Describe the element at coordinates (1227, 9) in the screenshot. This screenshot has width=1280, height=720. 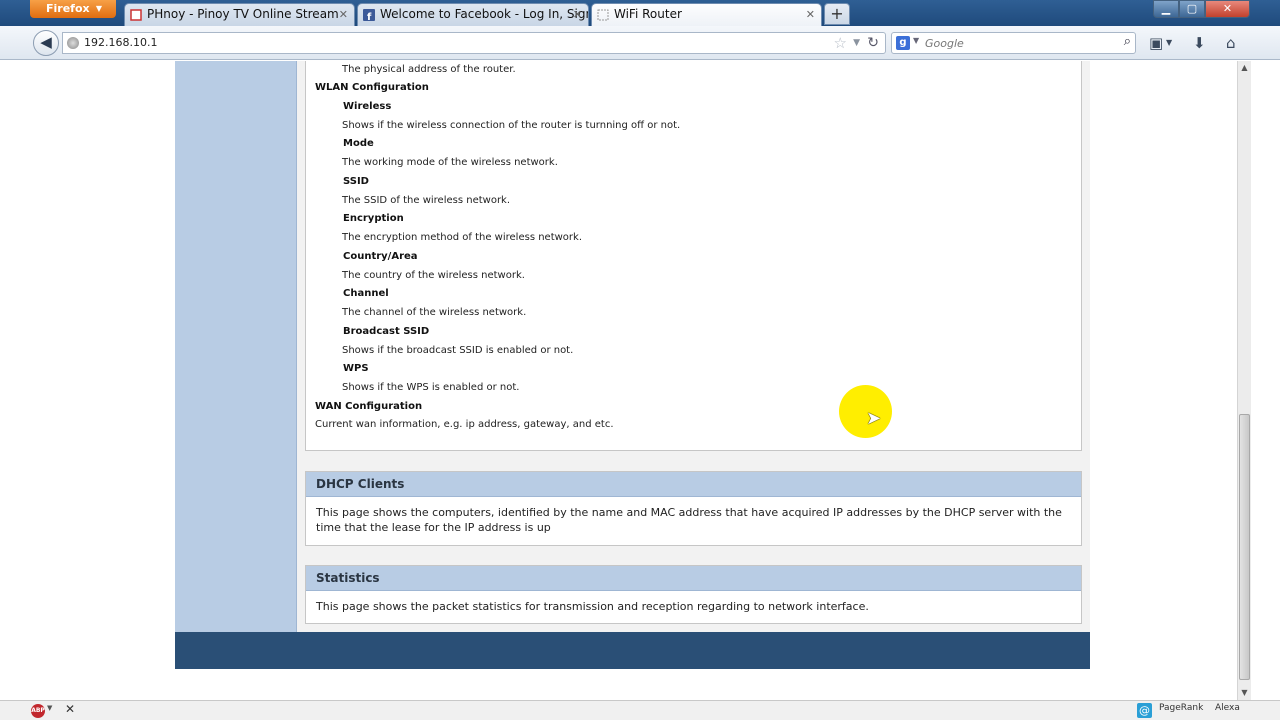
I see `close-window-icon: ✕` at that location.